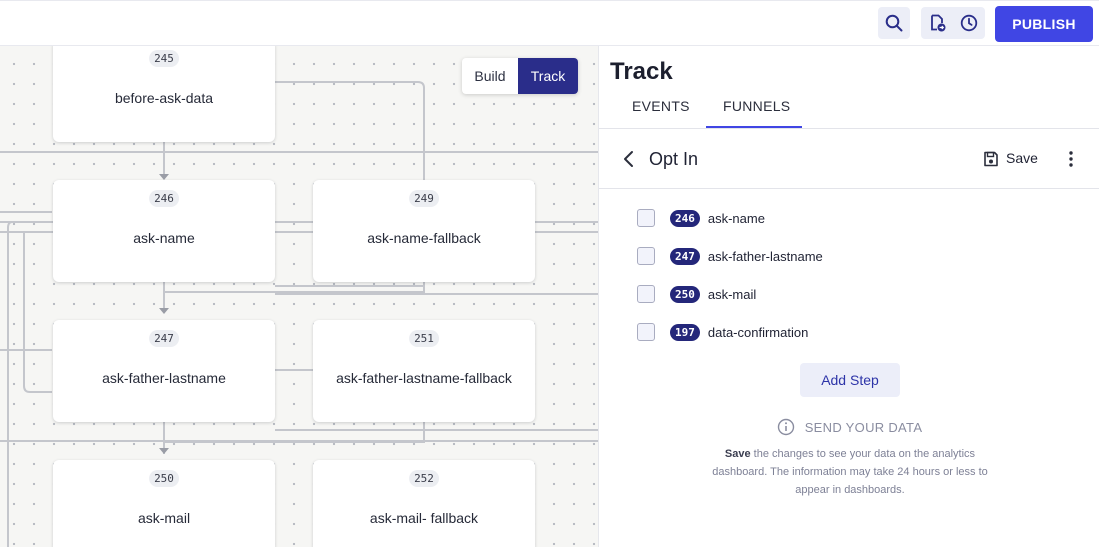 The image size is (1099, 547). I want to click on track-mode-button: Track, so click(548, 76).